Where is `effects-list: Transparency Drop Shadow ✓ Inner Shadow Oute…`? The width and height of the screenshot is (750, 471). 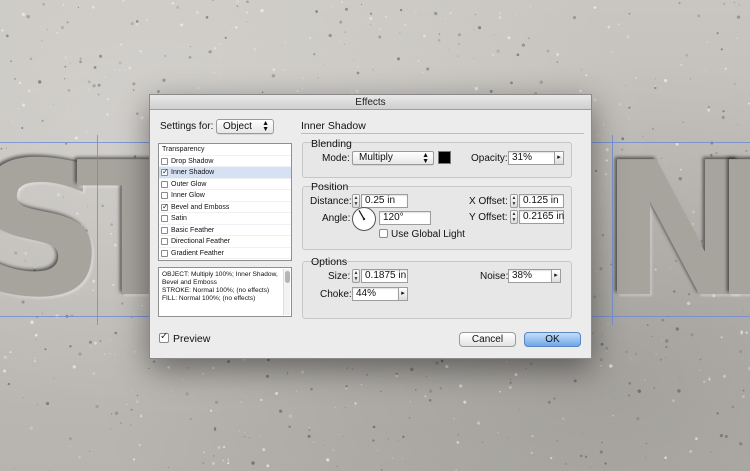
effects-list: Transparency Drop Shadow ✓ Inner Shadow Oute… is located at coordinates (225, 202).